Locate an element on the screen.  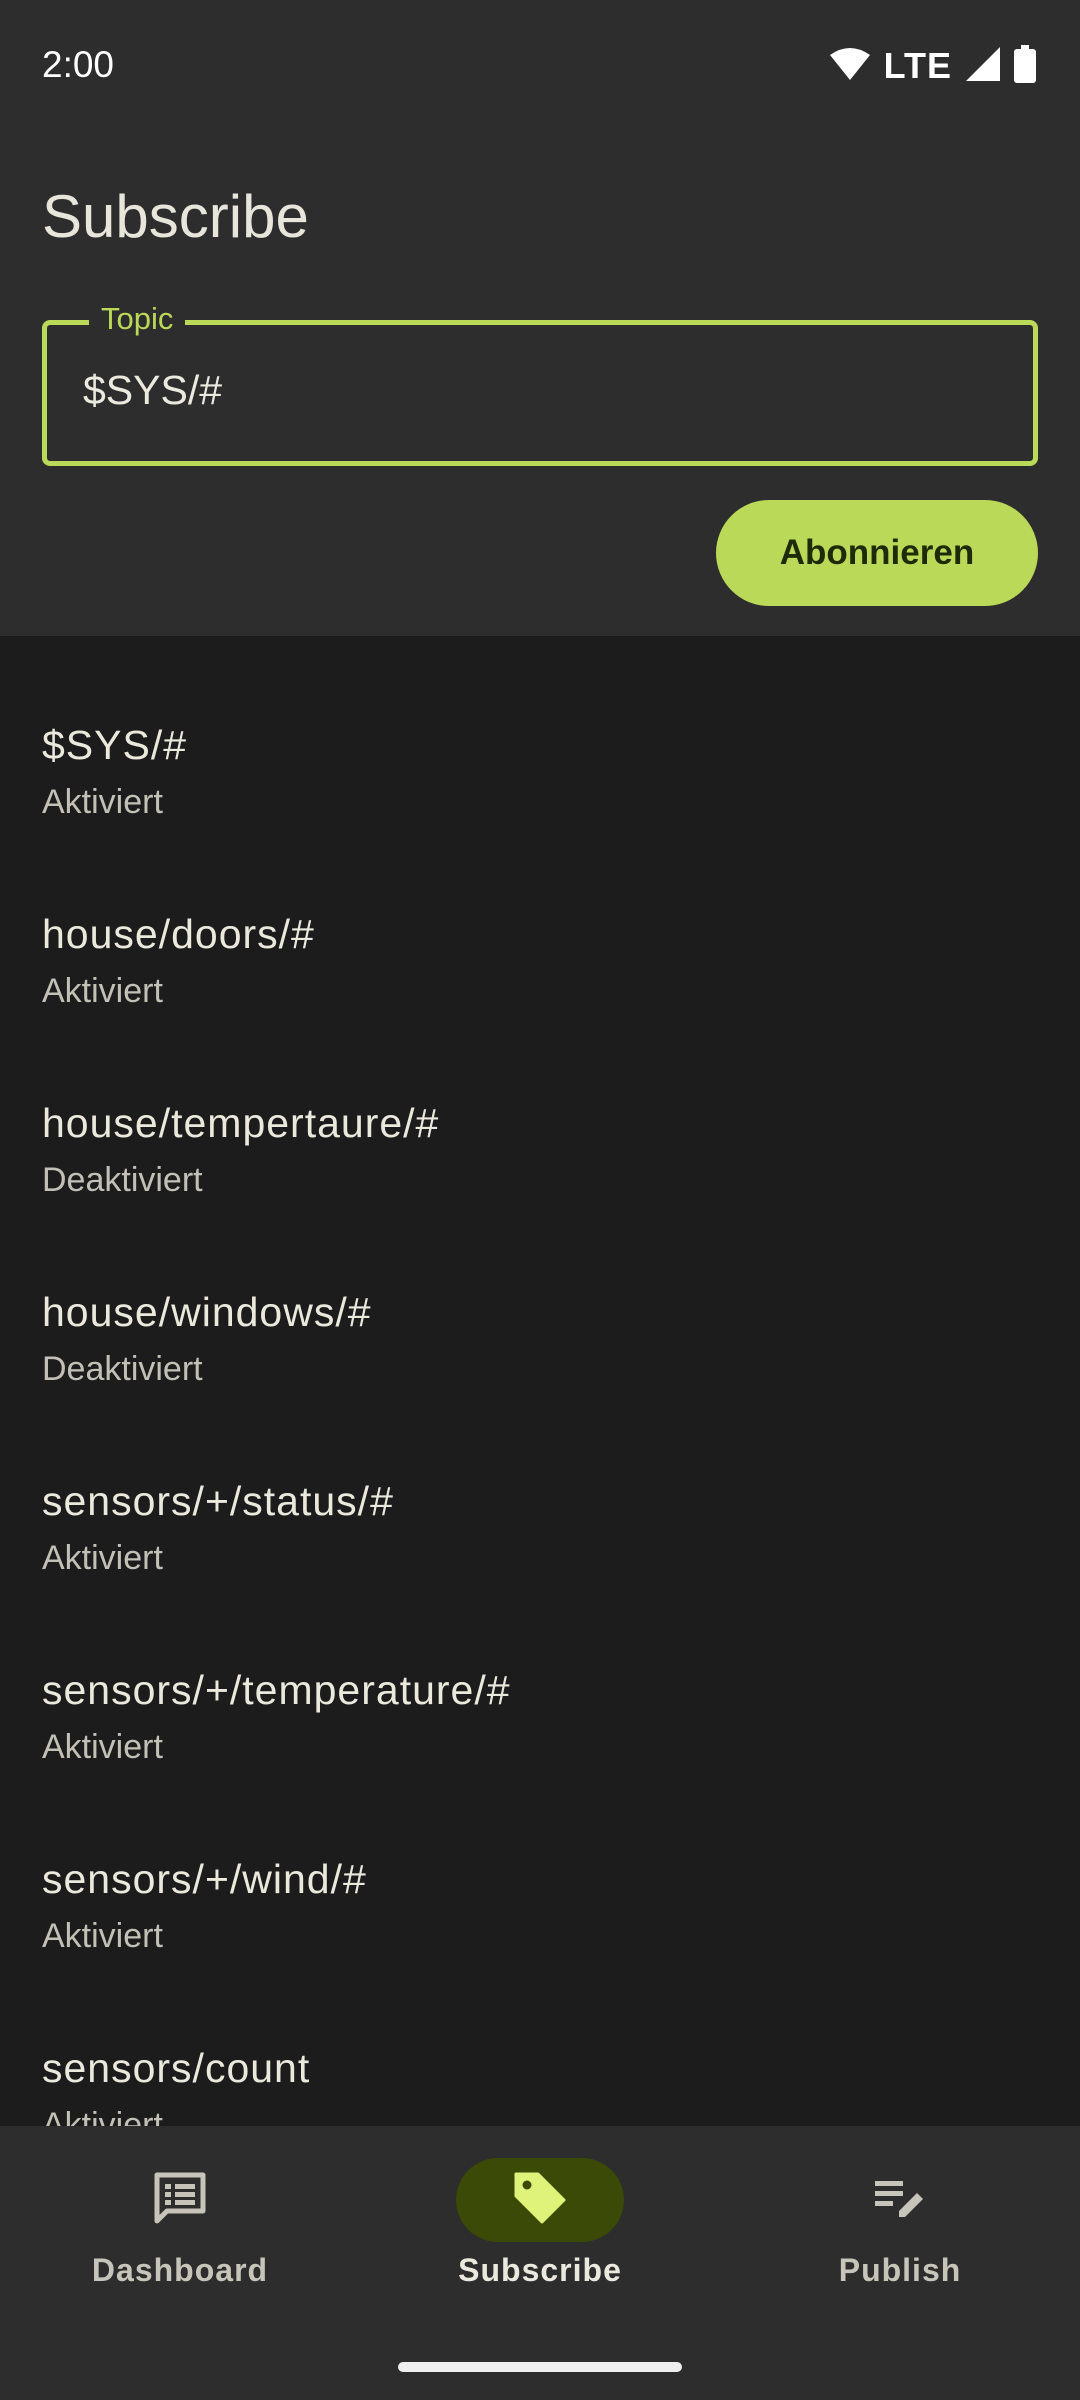
nav-item-publish: Publish is located at coordinates (900, 2226).